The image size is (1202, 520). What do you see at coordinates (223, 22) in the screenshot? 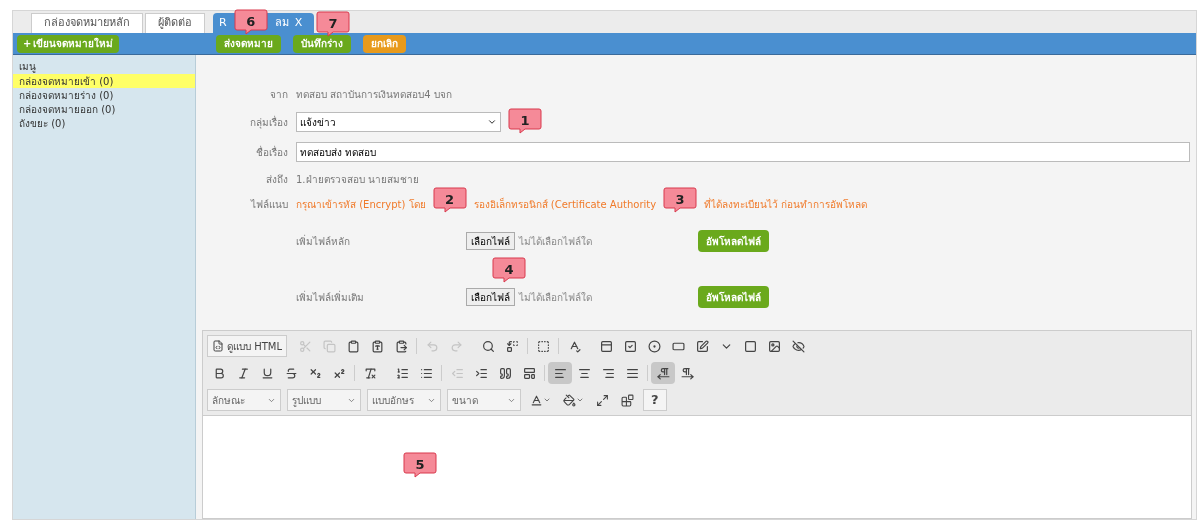
I see `tab-label: R` at bounding box center [223, 22].